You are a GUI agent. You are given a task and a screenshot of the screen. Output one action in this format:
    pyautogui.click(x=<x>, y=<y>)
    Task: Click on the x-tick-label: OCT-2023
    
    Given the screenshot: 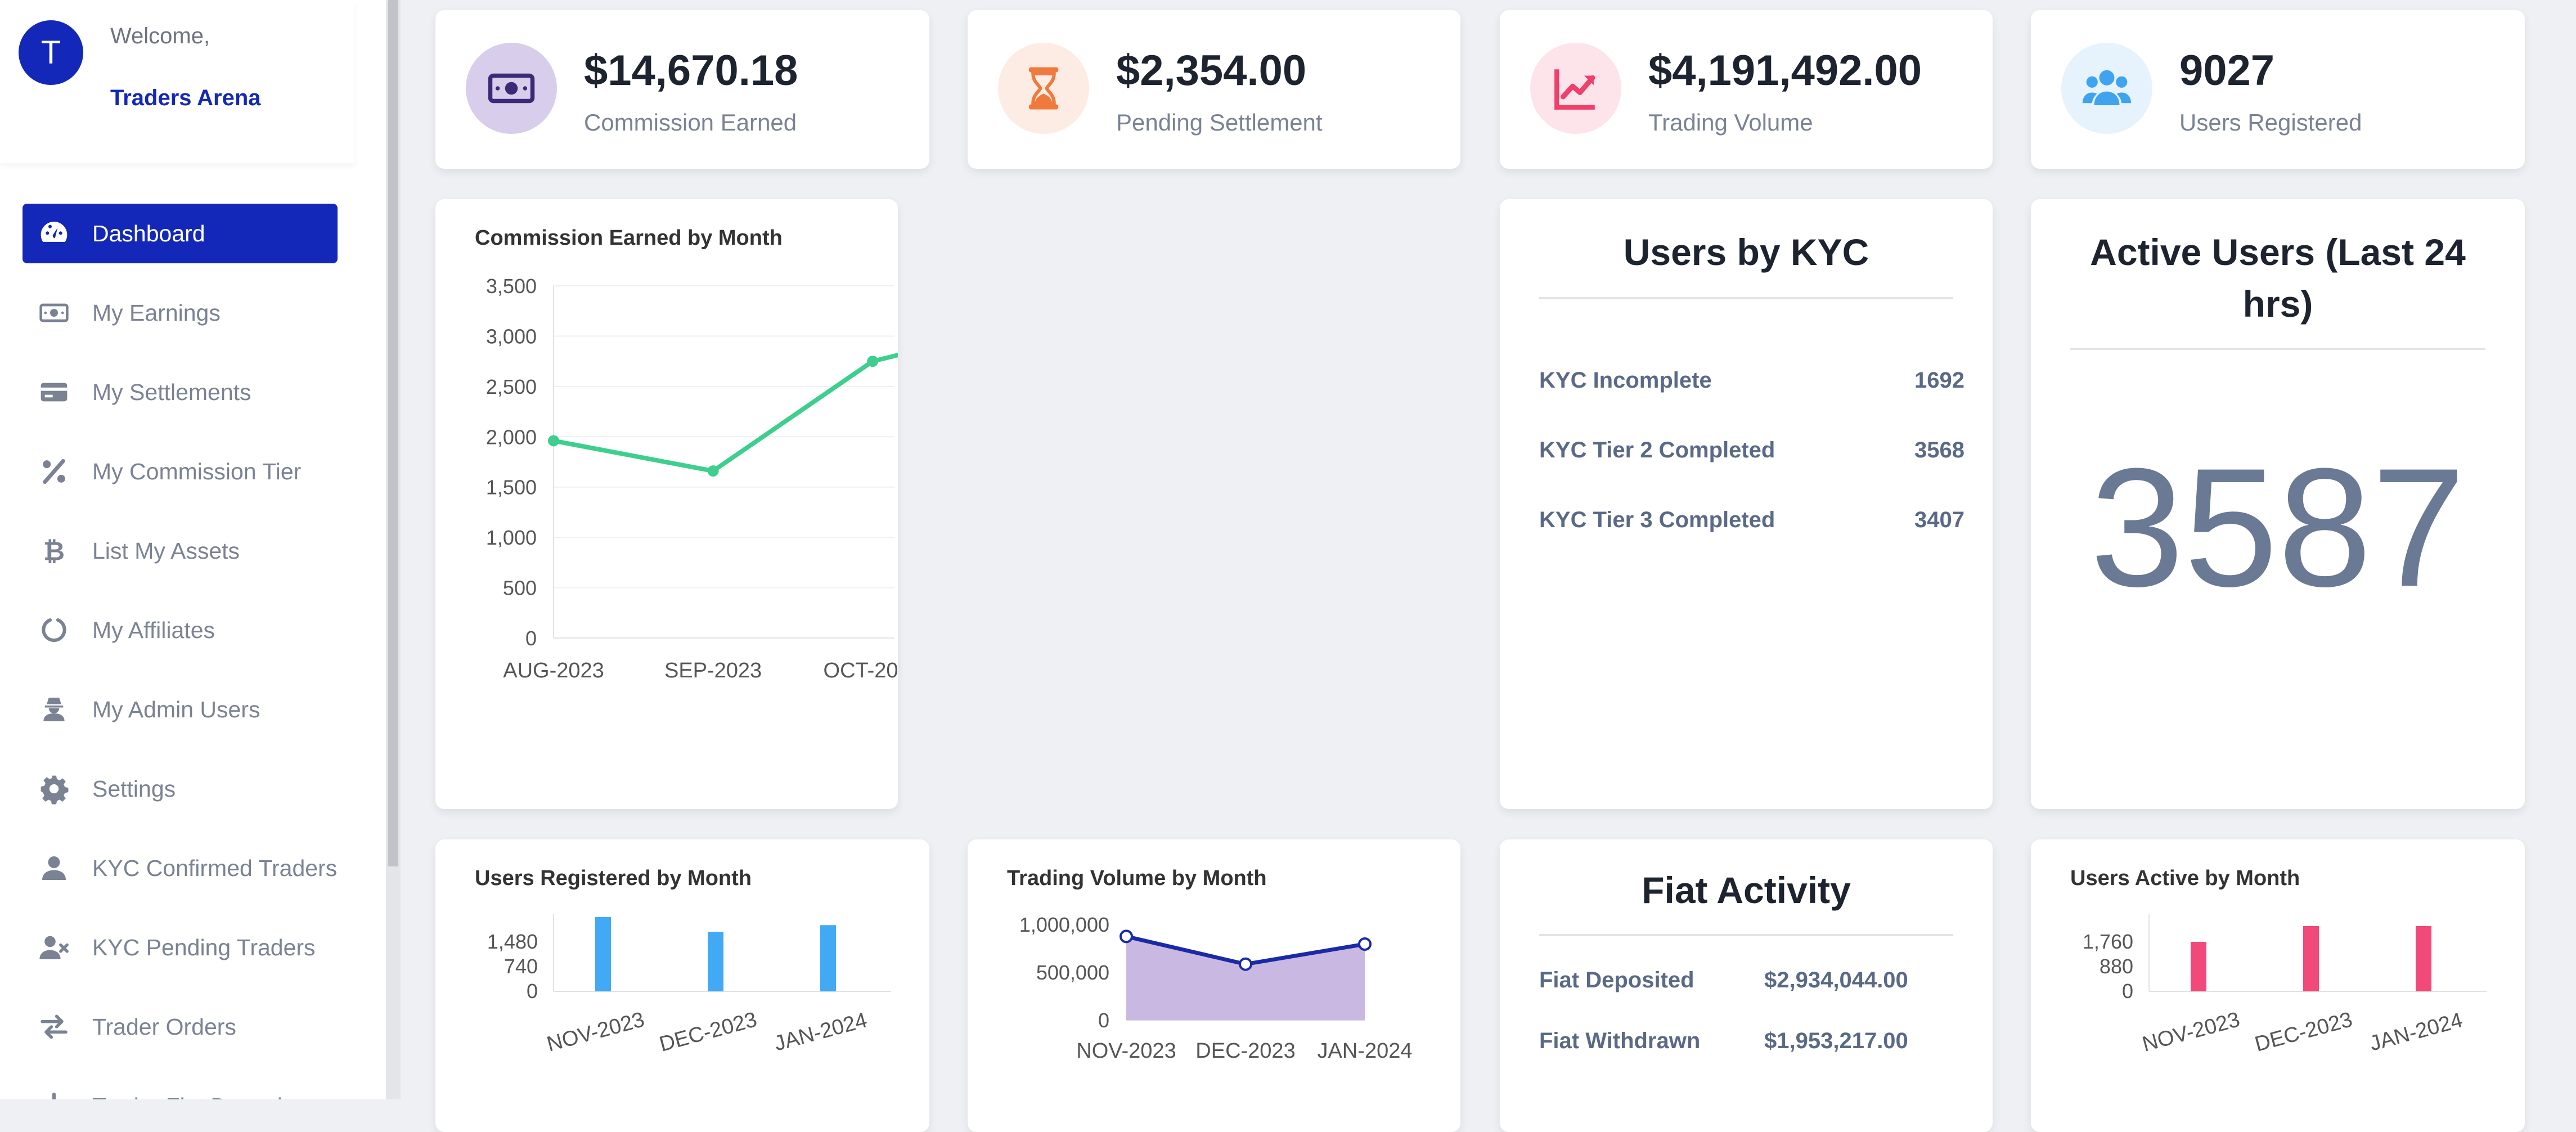 What is the action you would take?
    pyautogui.click(x=861, y=670)
    